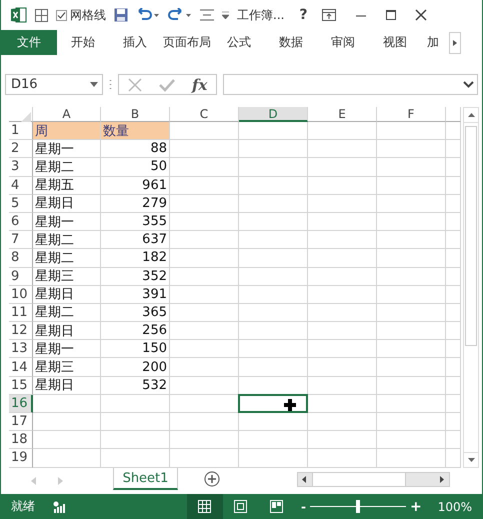 The image size is (483, 519). What do you see at coordinates (135, 114) in the screenshot?
I see `column-header: B` at bounding box center [135, 114].